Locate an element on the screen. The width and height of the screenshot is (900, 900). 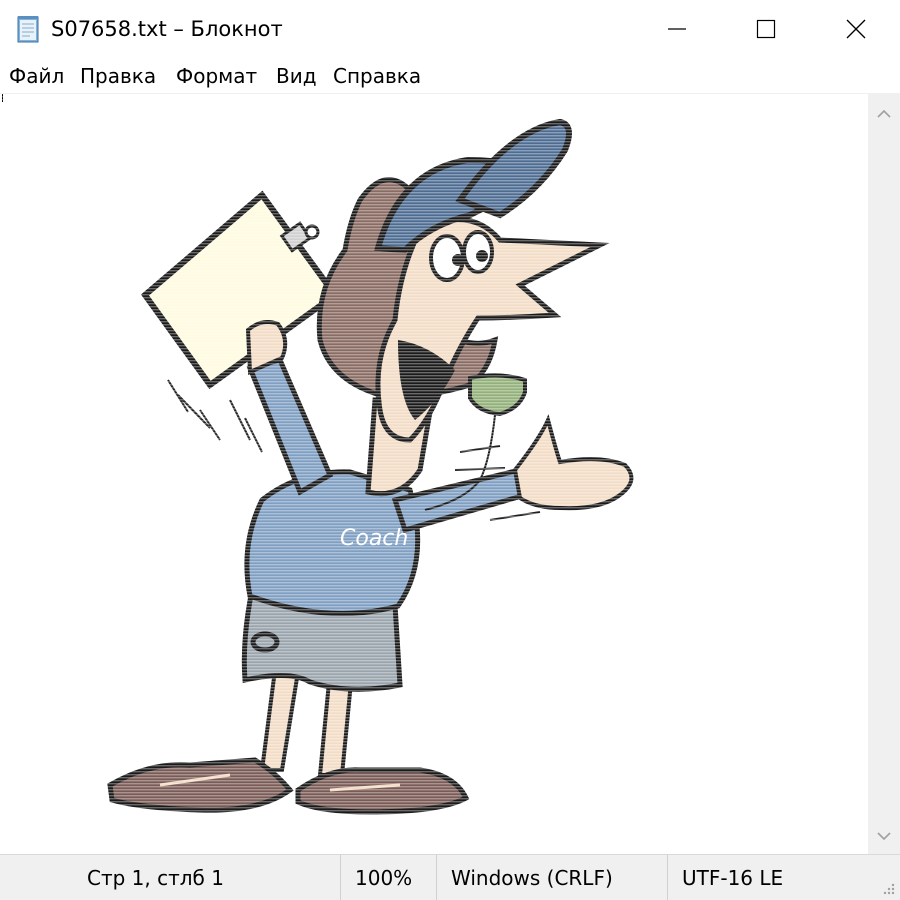
scroll-up-icon is located at coordinates (884, 114).